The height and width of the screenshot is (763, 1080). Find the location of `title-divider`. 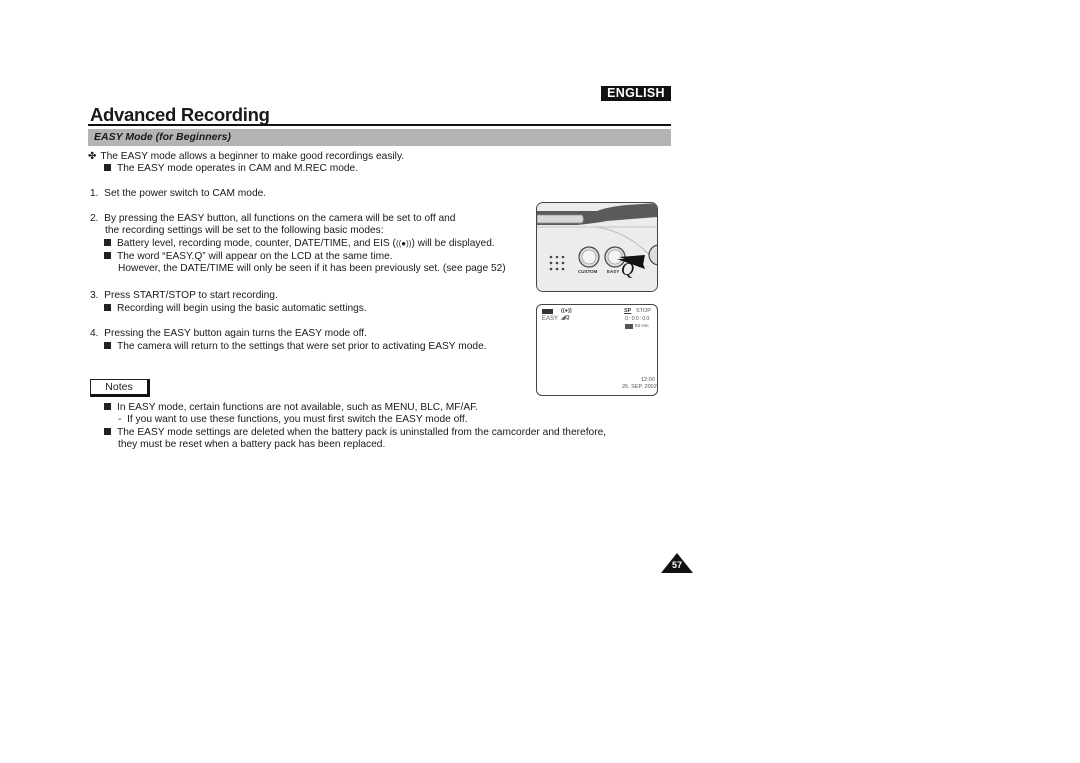

title-divider is located at coordinates (379, 125).